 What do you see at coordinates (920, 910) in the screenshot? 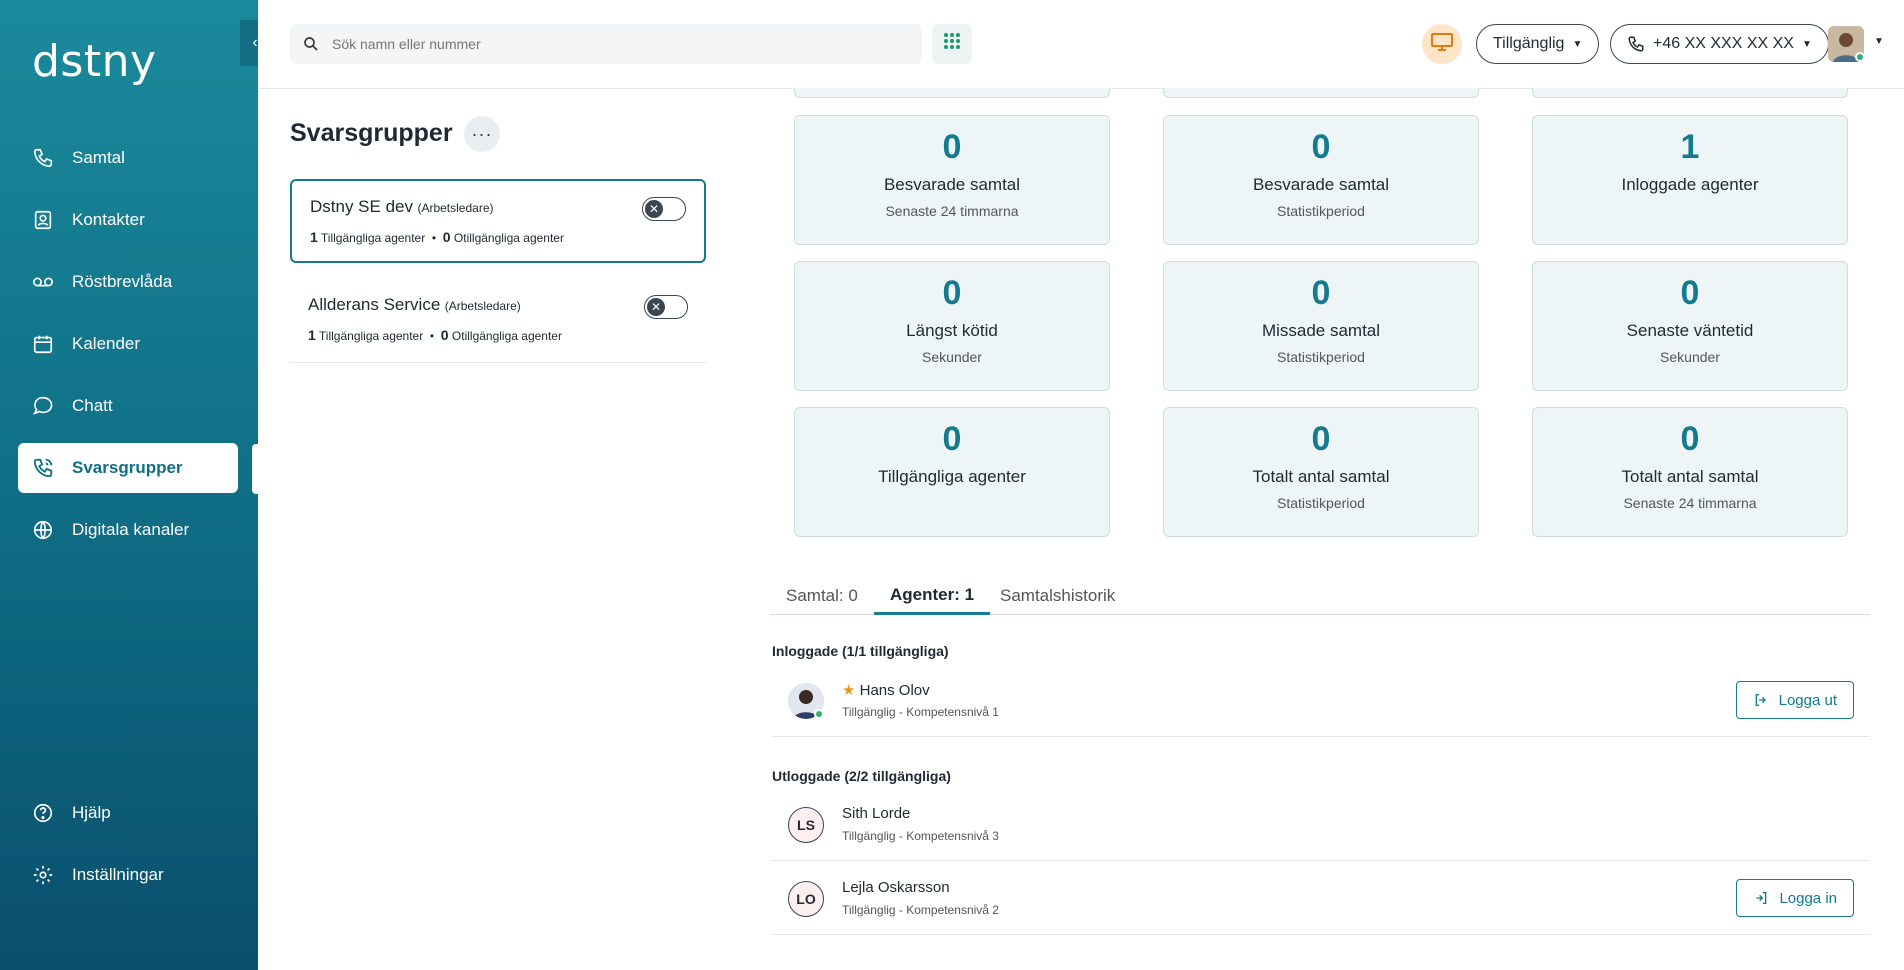
I see `agent-meta: Tillgänglig - Kompetensnivå 2` at bounding box center [920, 910].